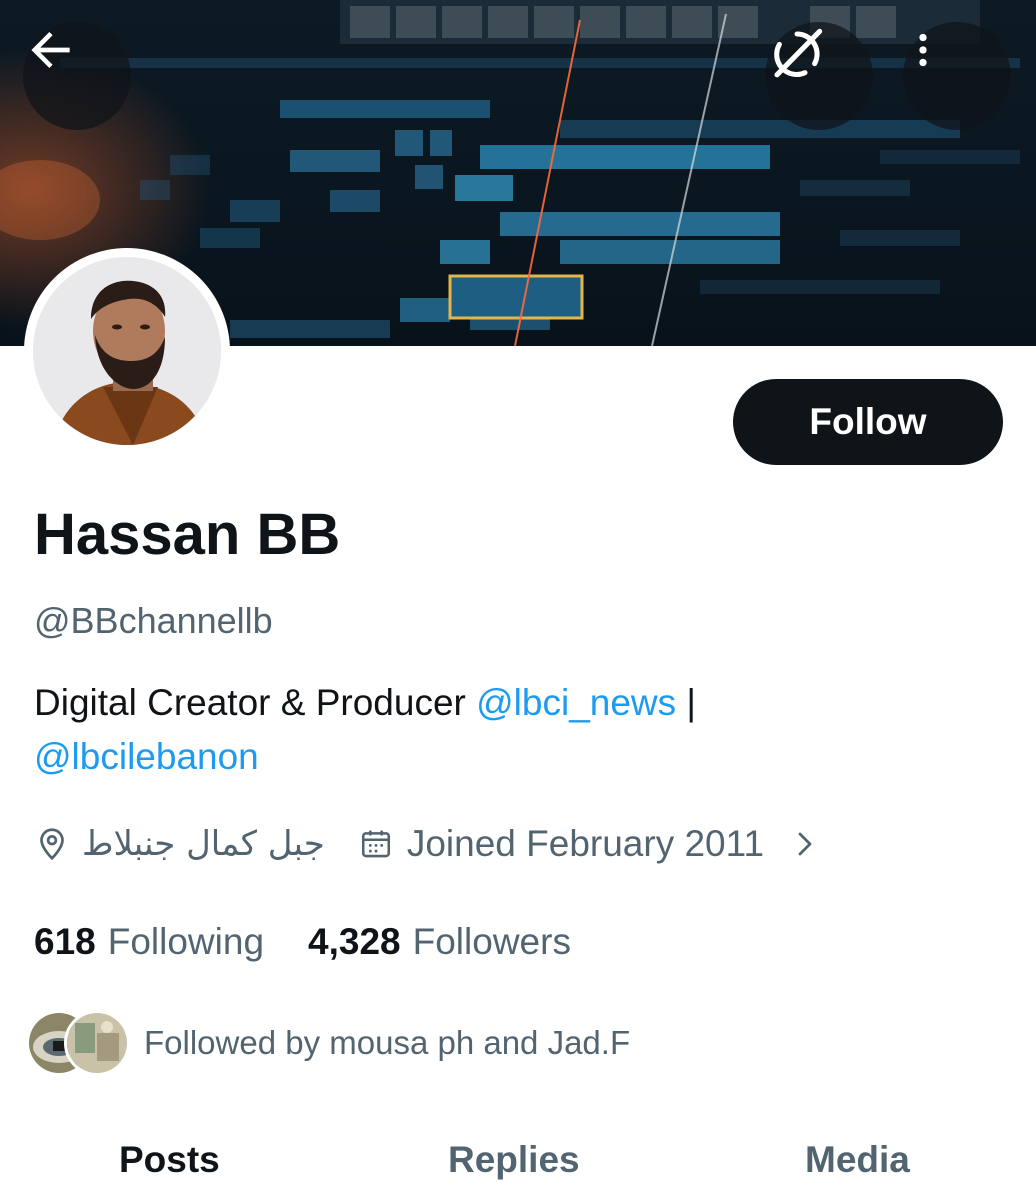  Describe the element at coordinates (146, 756) in the screenshot. I see `mention-link-lbcilebanon: @lbcilebanon` at that location.